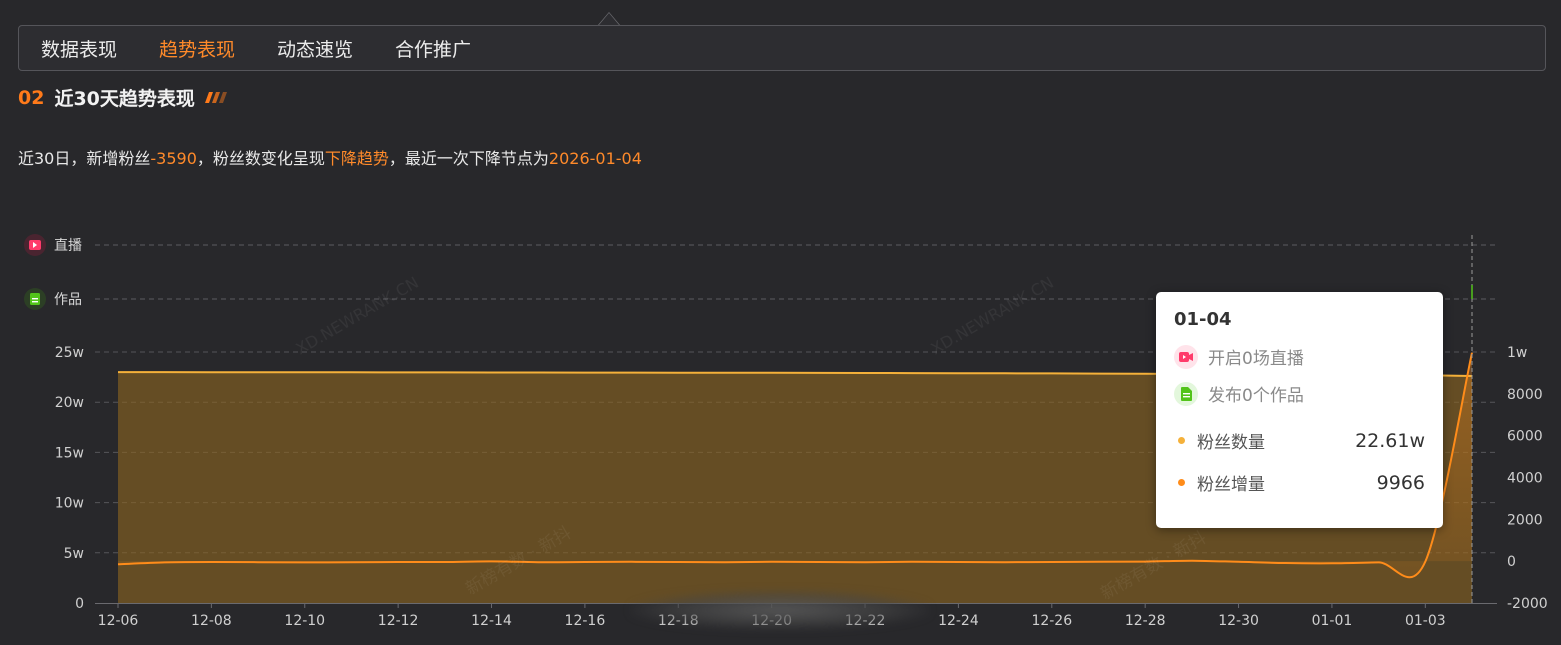 Image resolution: width=1561 pixels, height=645 pixels. What do you see at coordinates (1525, 520) in the screenshot?
I see `y-right-tick-label: 2000` at bounding box center [1525, 520].